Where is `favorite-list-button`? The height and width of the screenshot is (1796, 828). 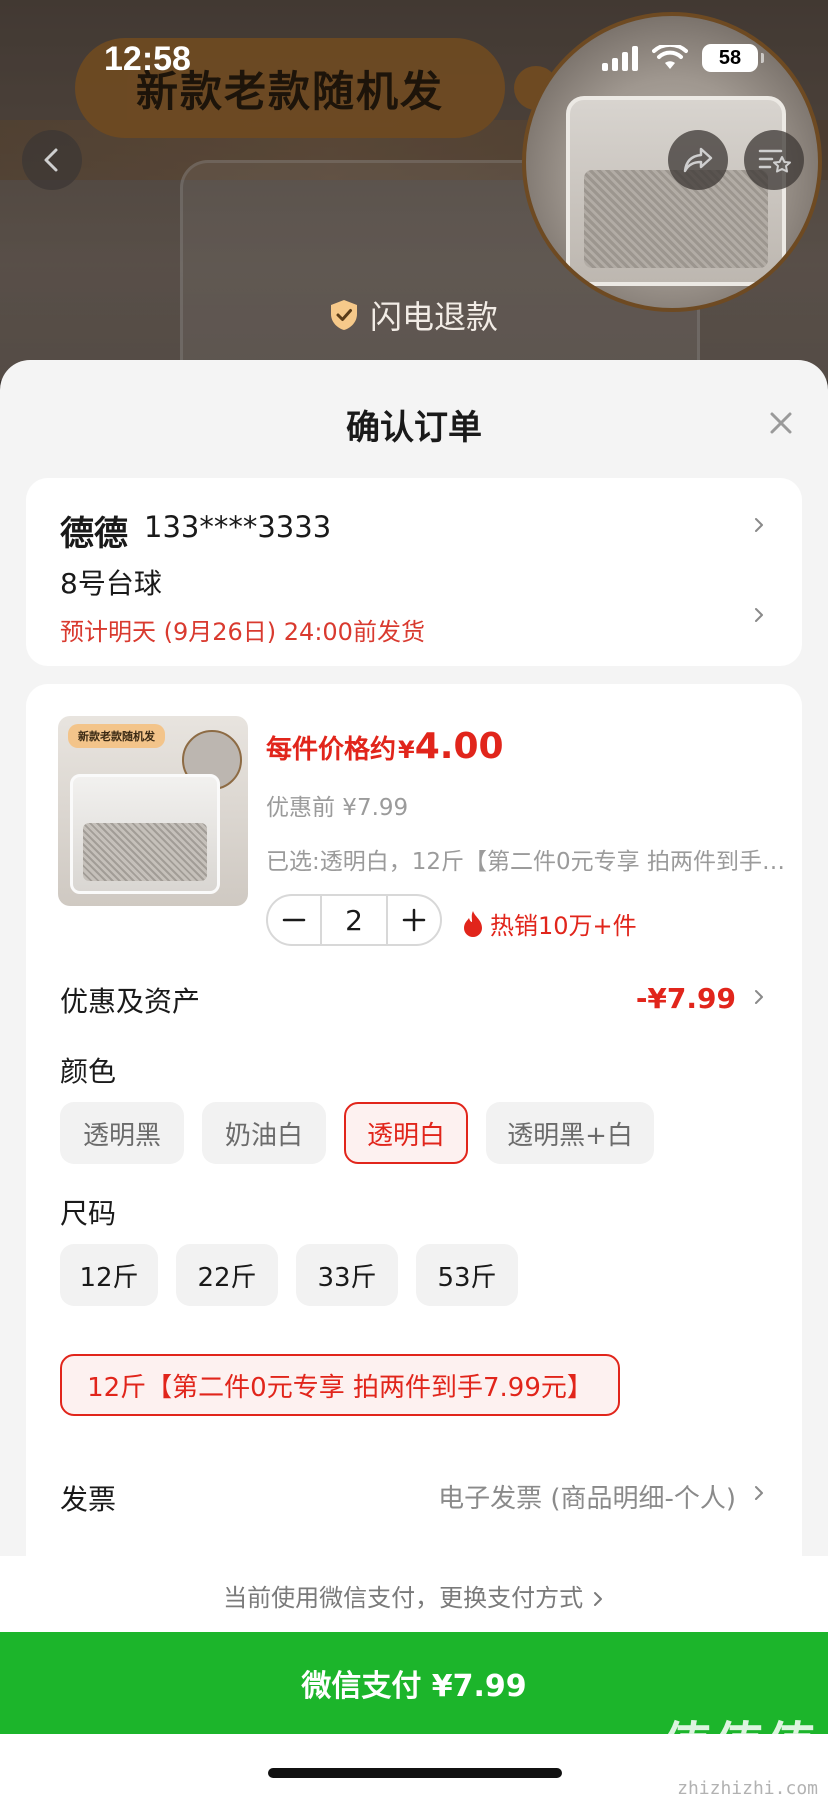
favorite-list-button is located at coordinates (774, 160).